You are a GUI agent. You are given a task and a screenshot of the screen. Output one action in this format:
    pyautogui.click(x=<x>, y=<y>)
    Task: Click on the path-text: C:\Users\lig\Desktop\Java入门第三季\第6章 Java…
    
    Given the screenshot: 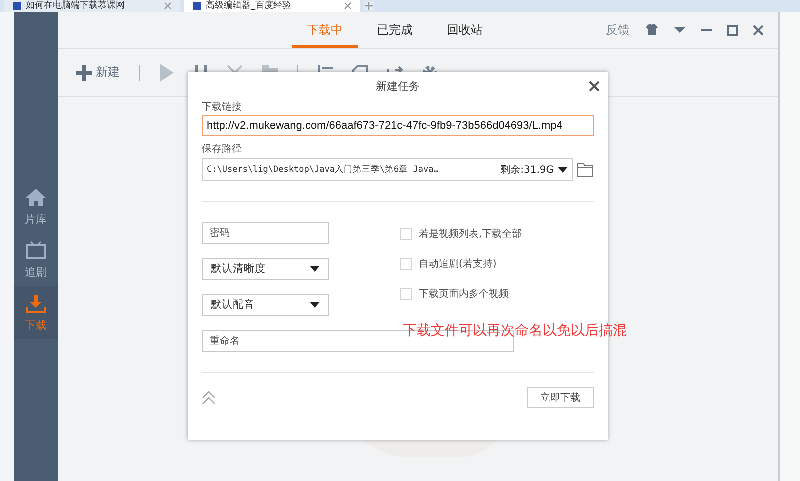 What is the action you would take?
    pyautogui.click(x=323, y=170)
    